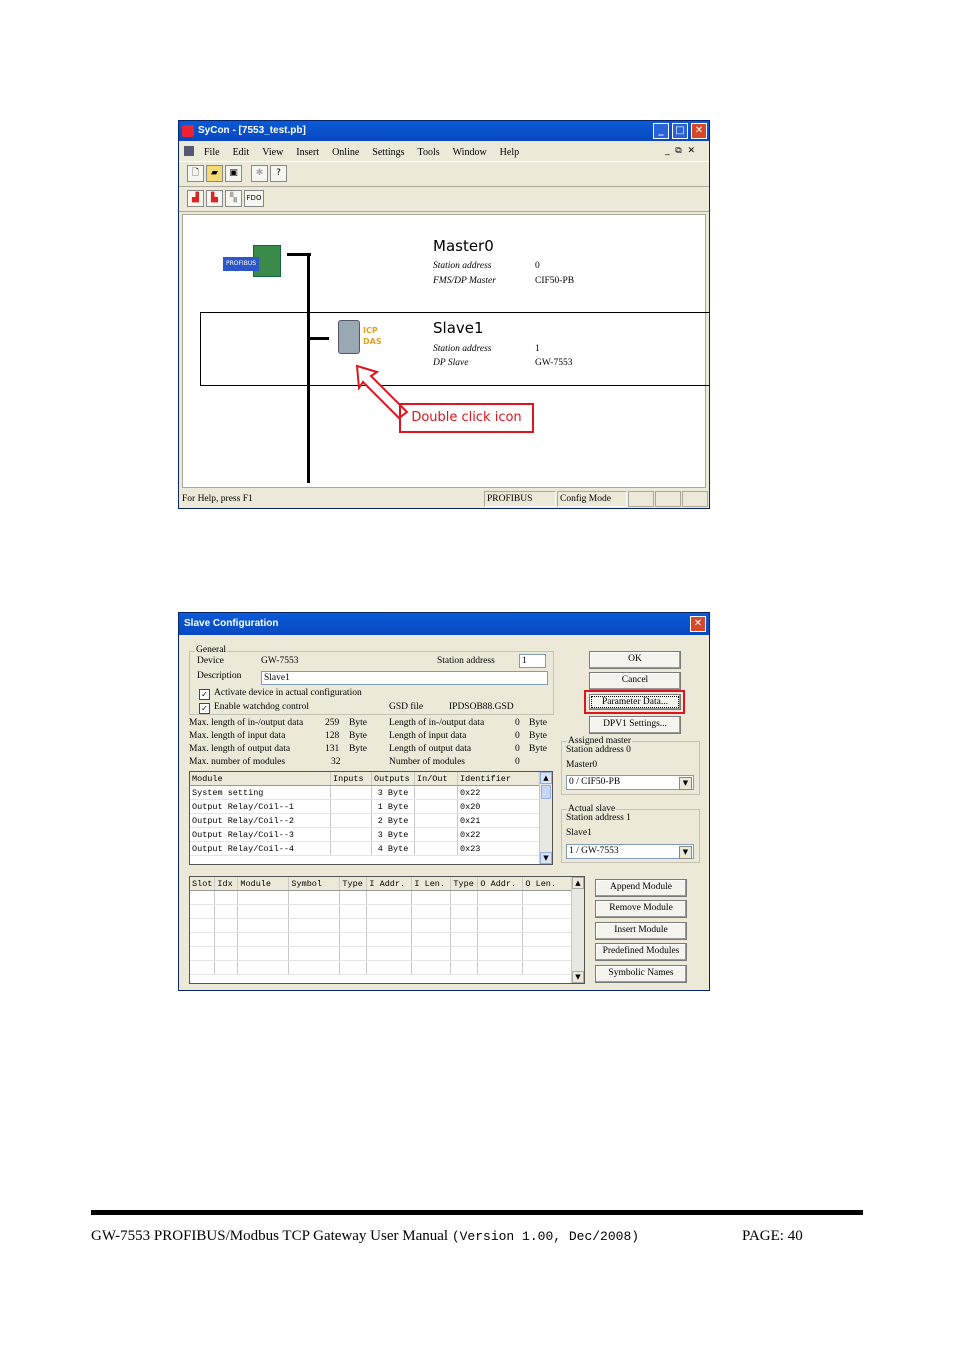 The image size is (954, 1350). I want to click on slot-scroll-down-icon: ▼, so click(578, 977).